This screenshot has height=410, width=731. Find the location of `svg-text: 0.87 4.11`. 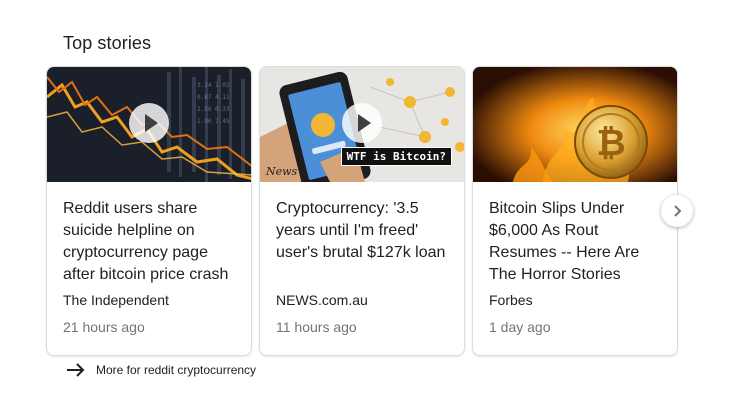

svg-text: 0.87 4.11 is located at coordinates (213, 97).